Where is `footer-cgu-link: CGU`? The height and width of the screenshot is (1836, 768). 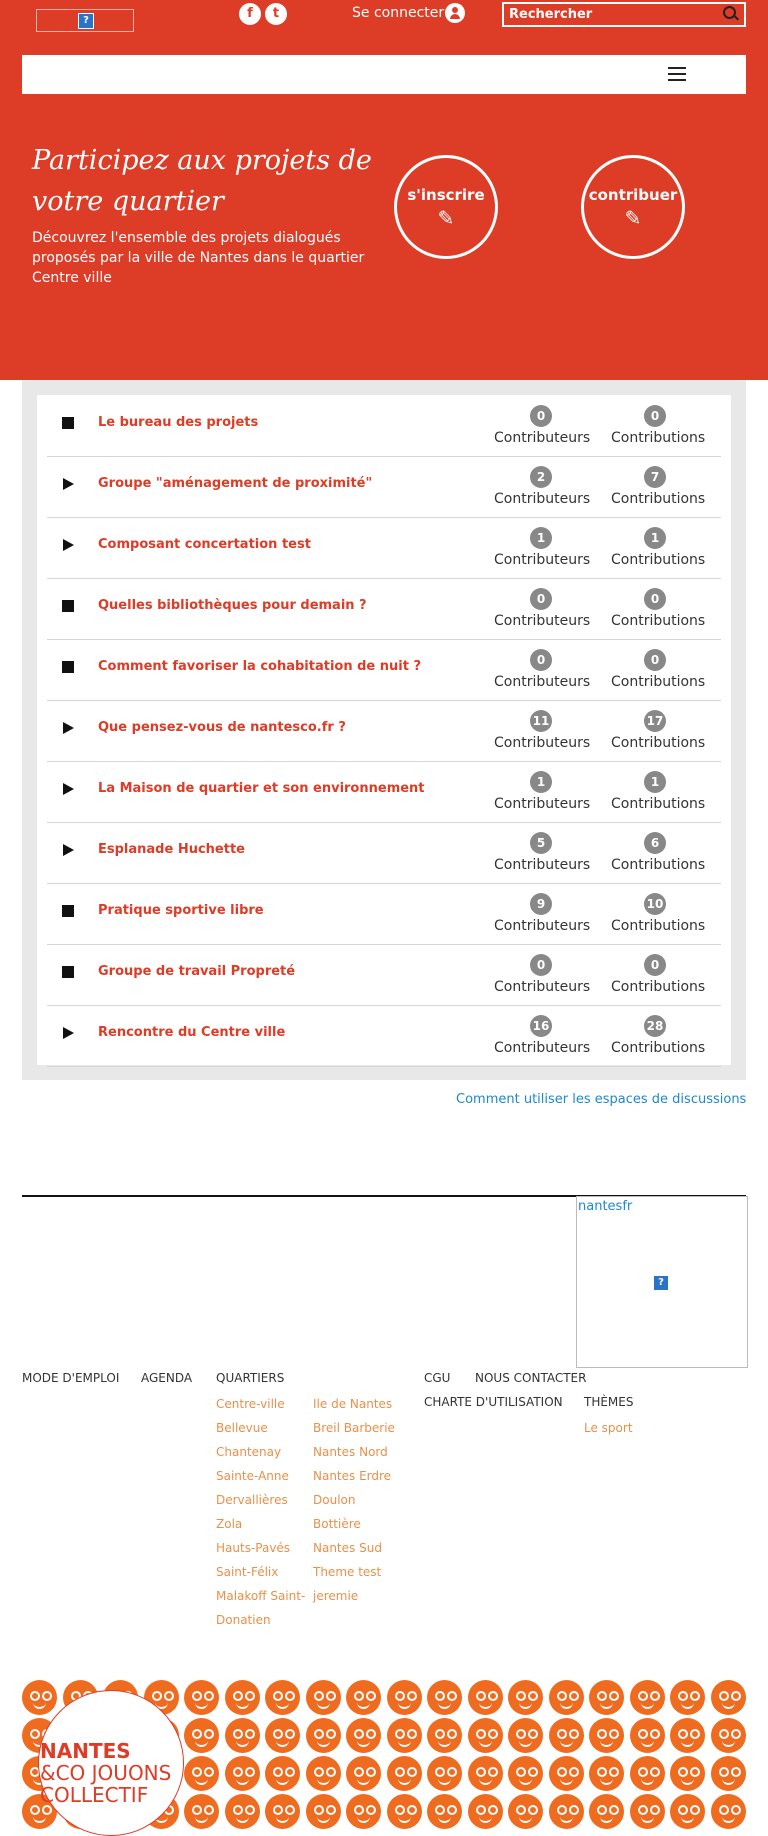 footer-cgu-link: CGU is located at coordinates (437, 1378).